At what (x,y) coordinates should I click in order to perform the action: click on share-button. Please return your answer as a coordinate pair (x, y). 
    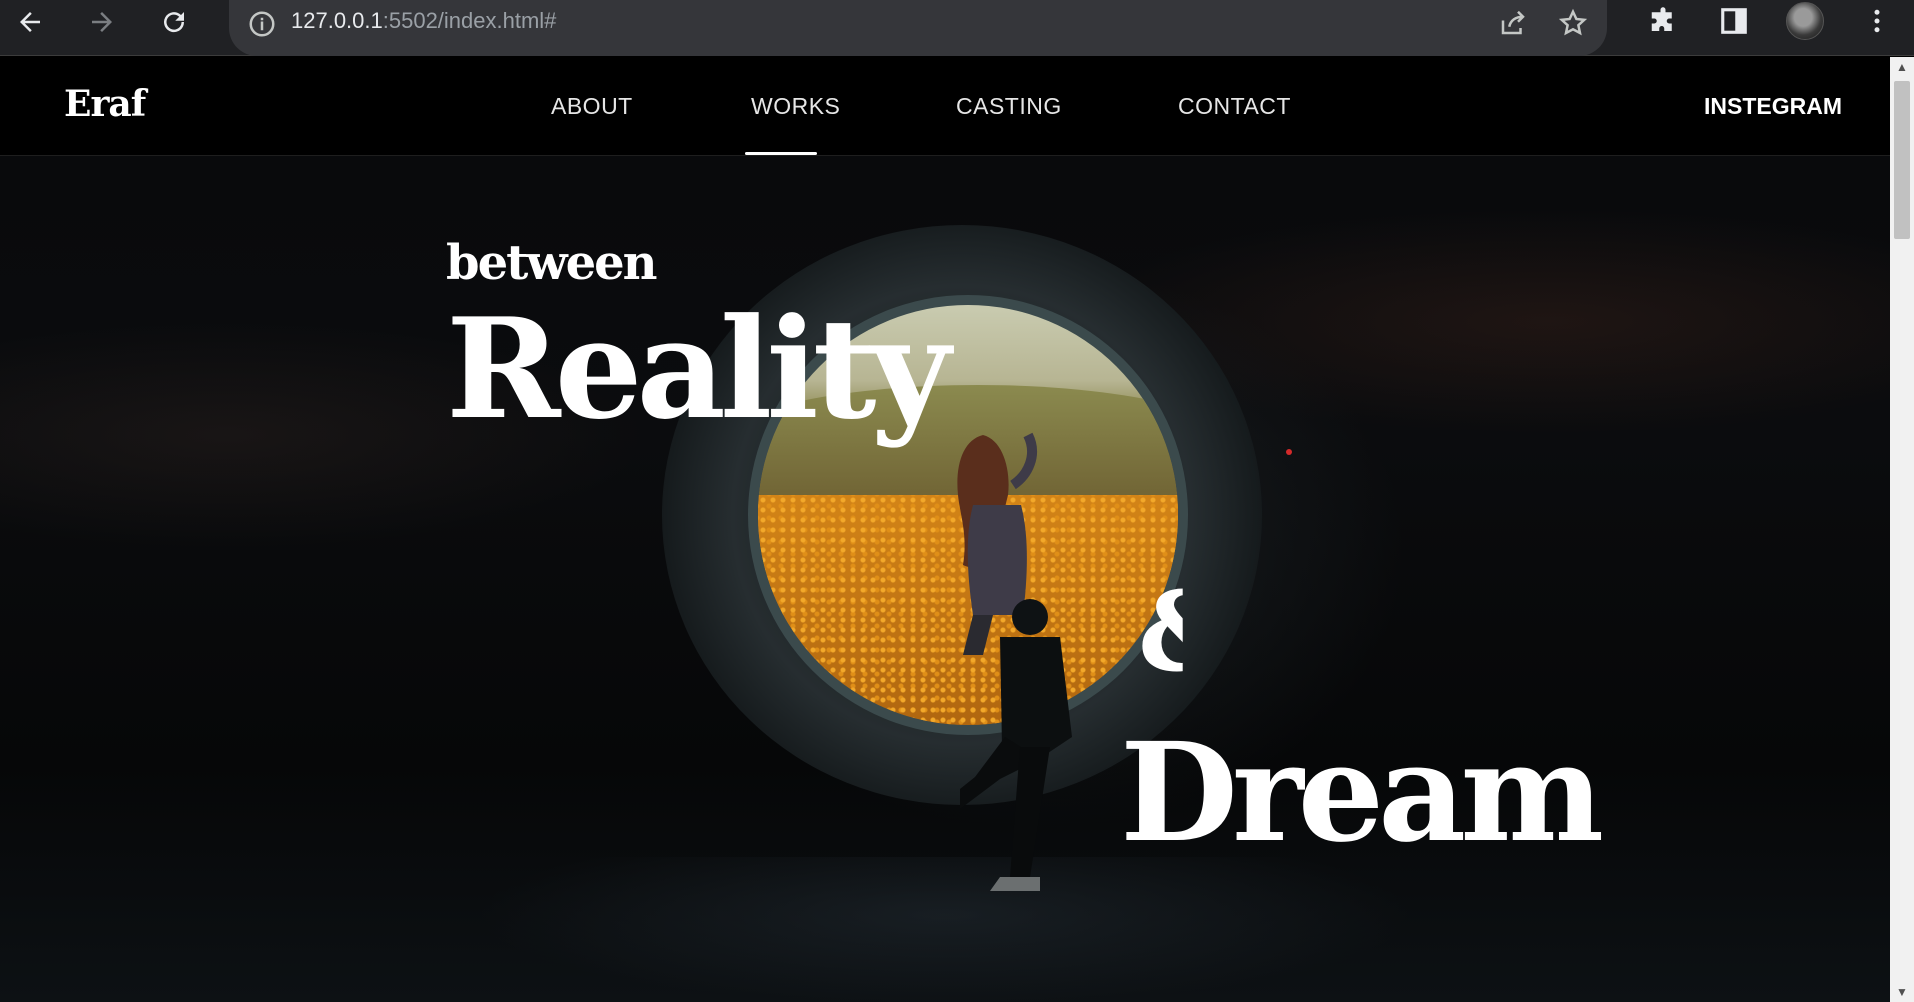
    Looking at the image, I should click on (1513, 23).